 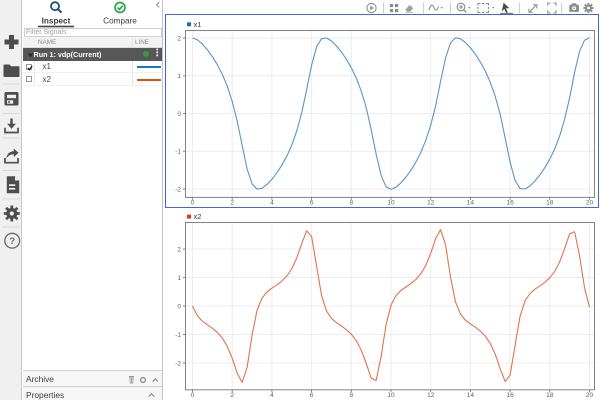 I want to click on svg-text: Compare, so click(x=120, y=21).